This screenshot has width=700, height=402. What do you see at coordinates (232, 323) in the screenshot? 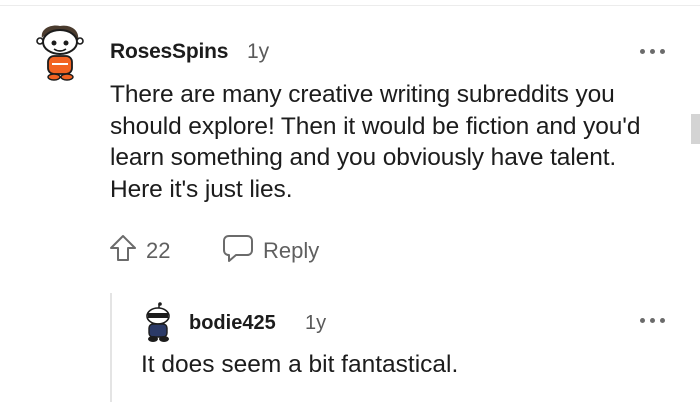
I see `reply-username: bodie425` at bounding box center [232, 323].